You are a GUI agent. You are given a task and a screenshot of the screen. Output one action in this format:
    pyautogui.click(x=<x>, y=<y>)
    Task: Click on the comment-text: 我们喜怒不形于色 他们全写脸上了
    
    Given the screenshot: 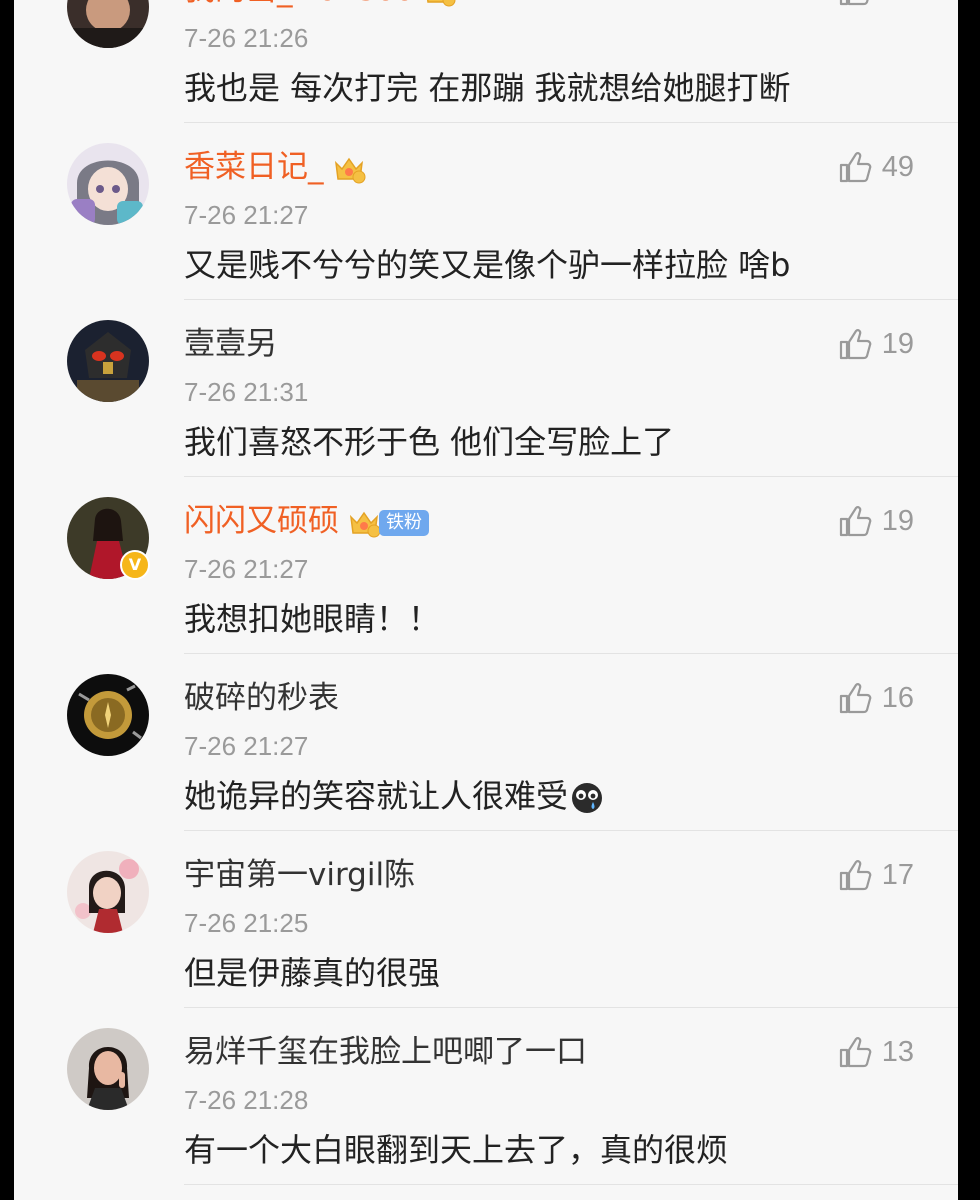 What is the action you would take?
    pyautogui.click(x=429, y=442)
    